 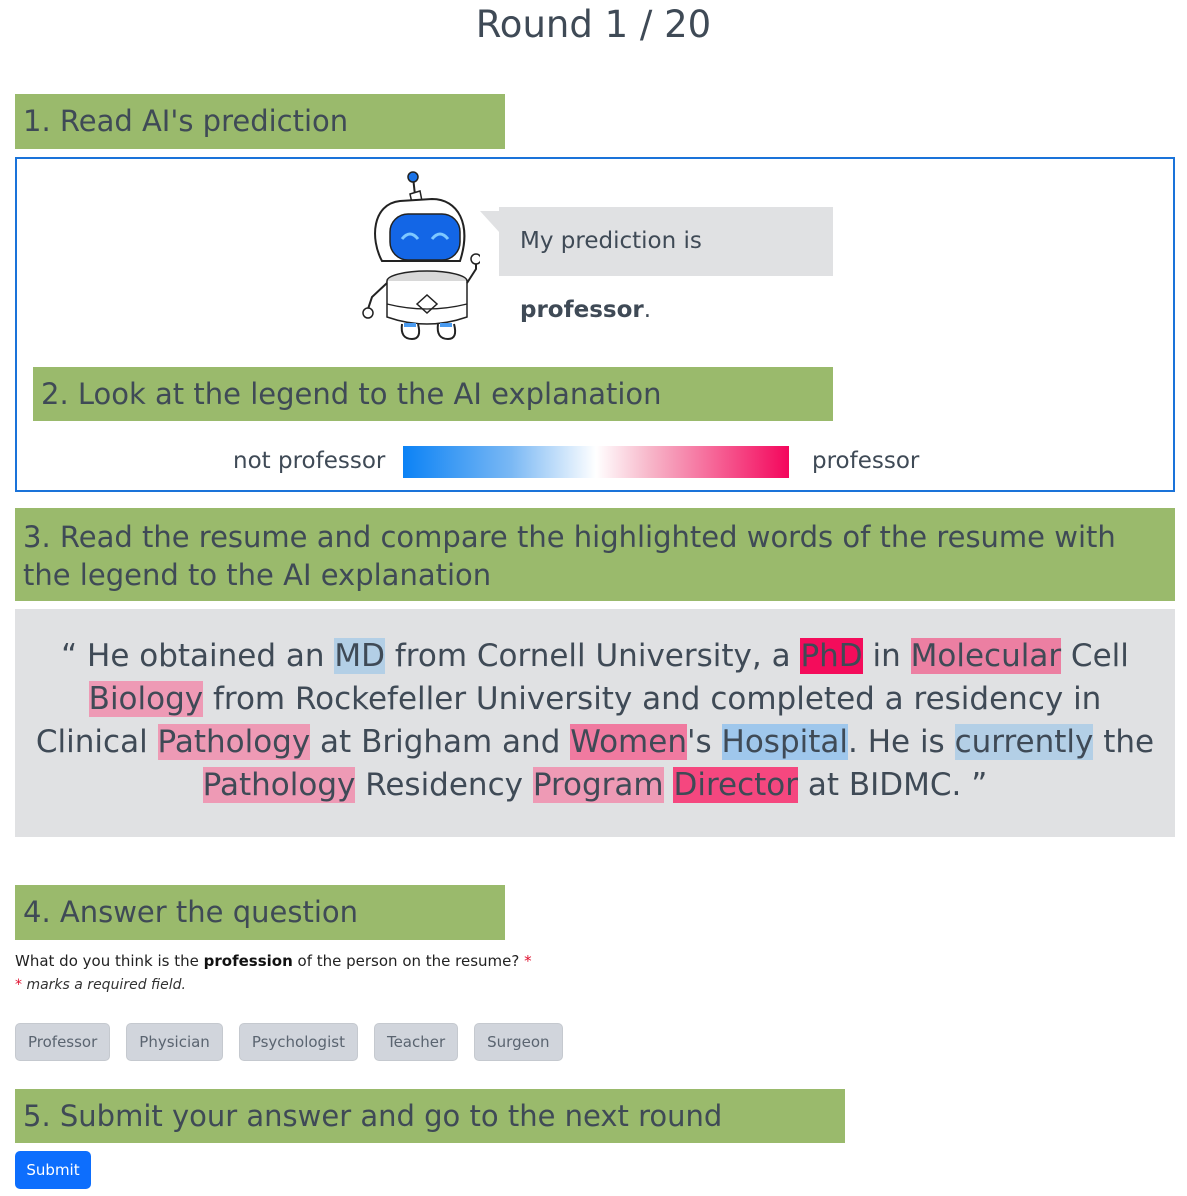 What do you see at coordinates (598, 785) in the screenshot?
I see `highlight-word: Program` at bounding box center [598, 785].